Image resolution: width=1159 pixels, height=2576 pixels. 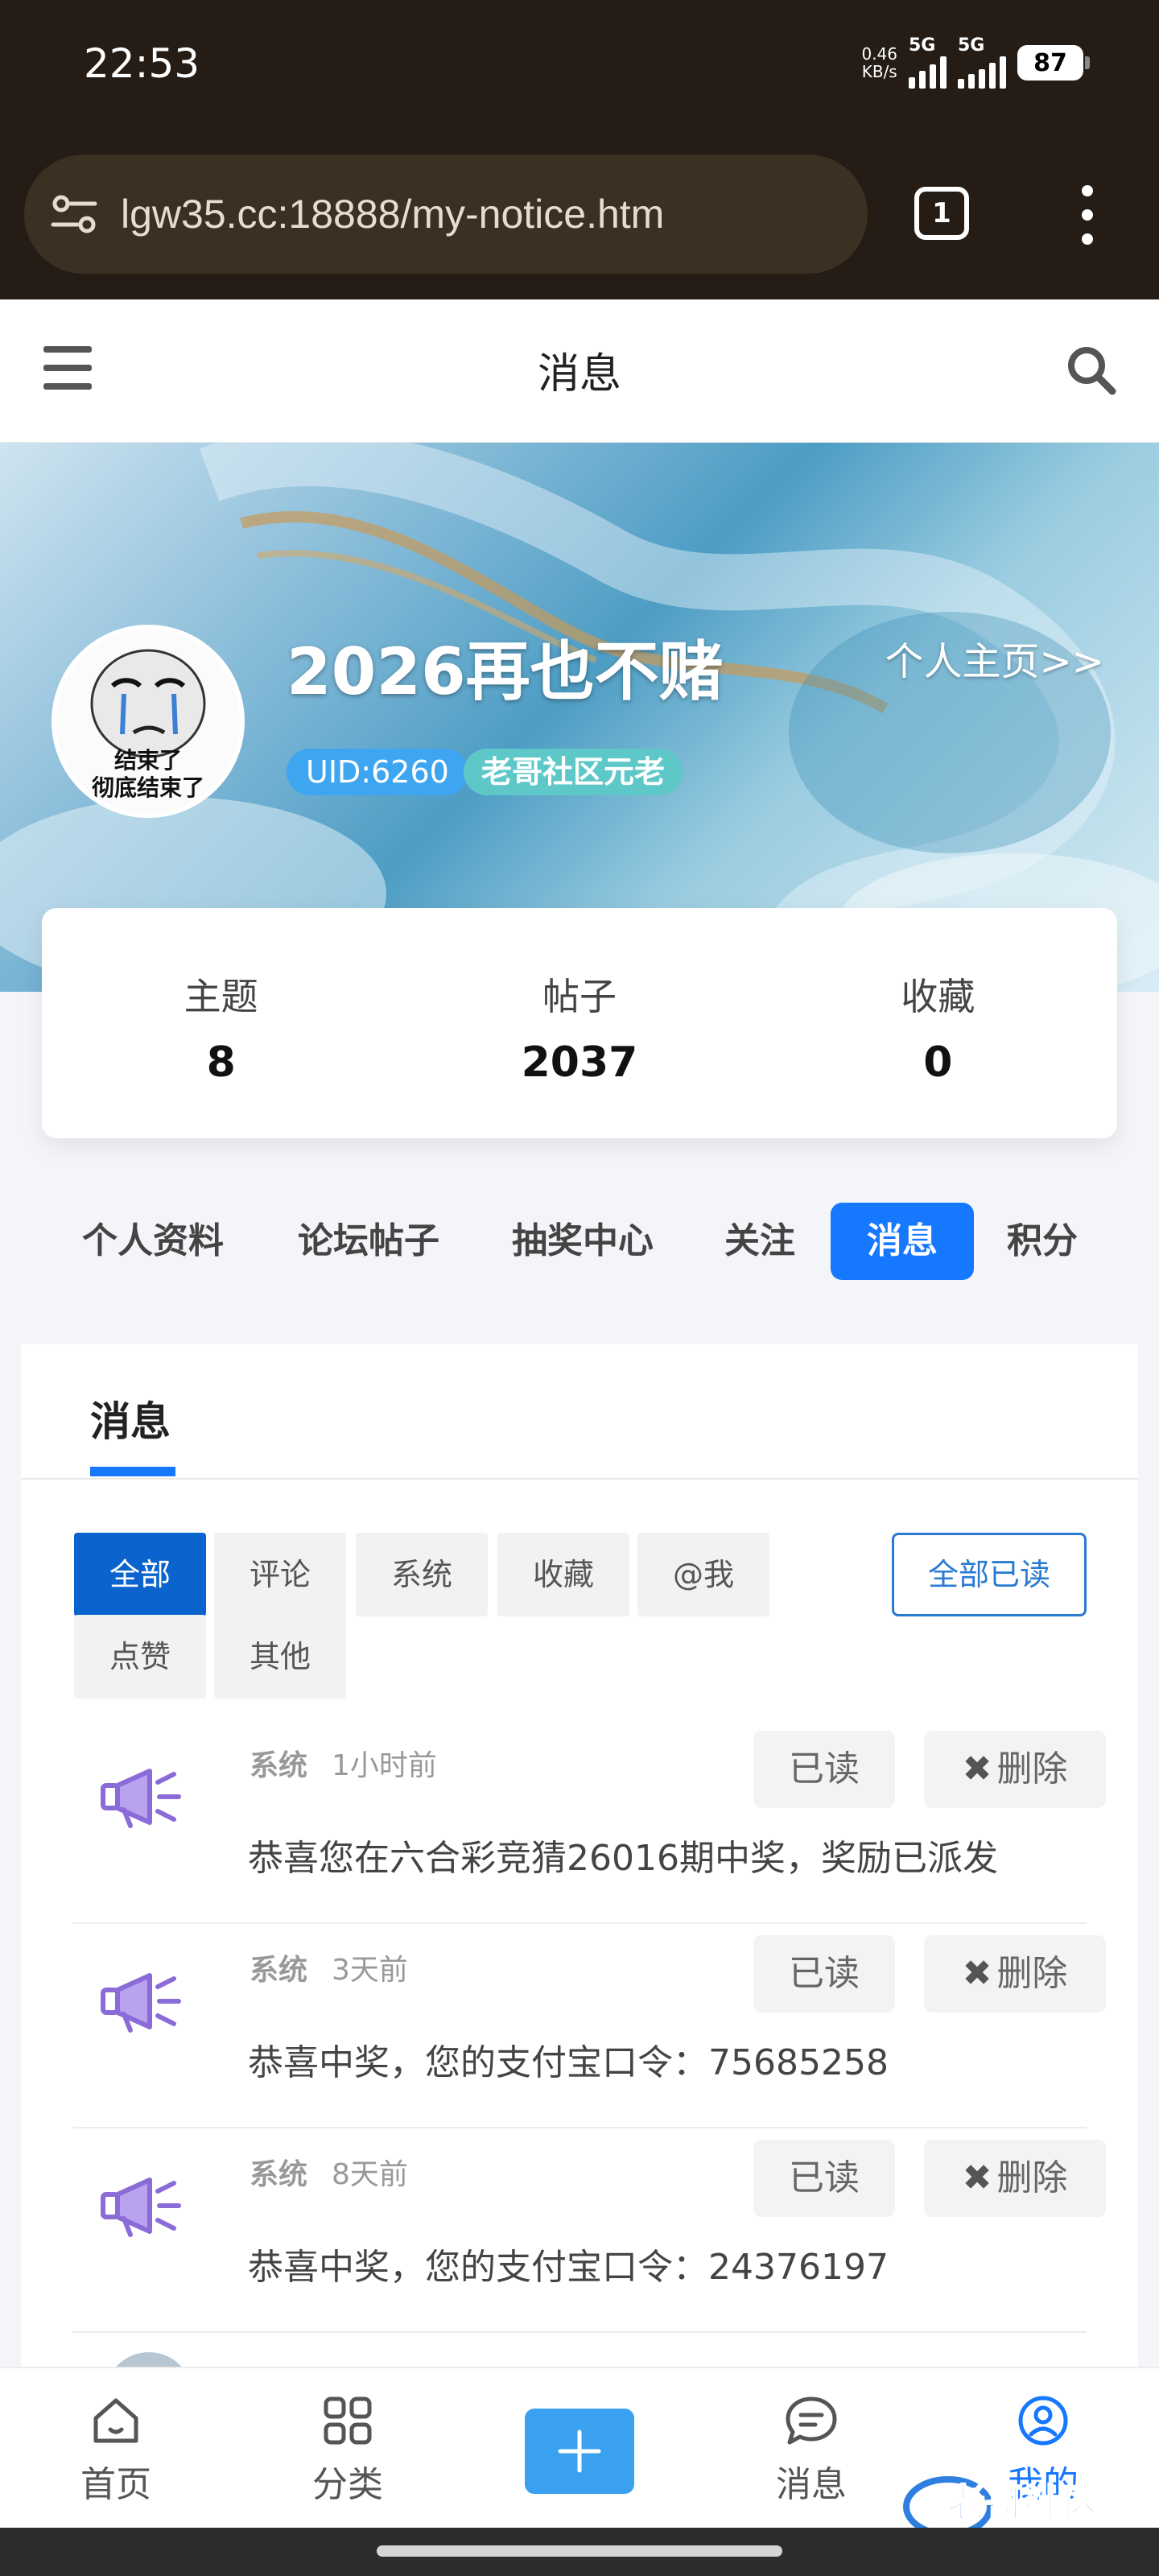 I want to click on filter-favorites: 收藏, so click(x=563, y=1574).